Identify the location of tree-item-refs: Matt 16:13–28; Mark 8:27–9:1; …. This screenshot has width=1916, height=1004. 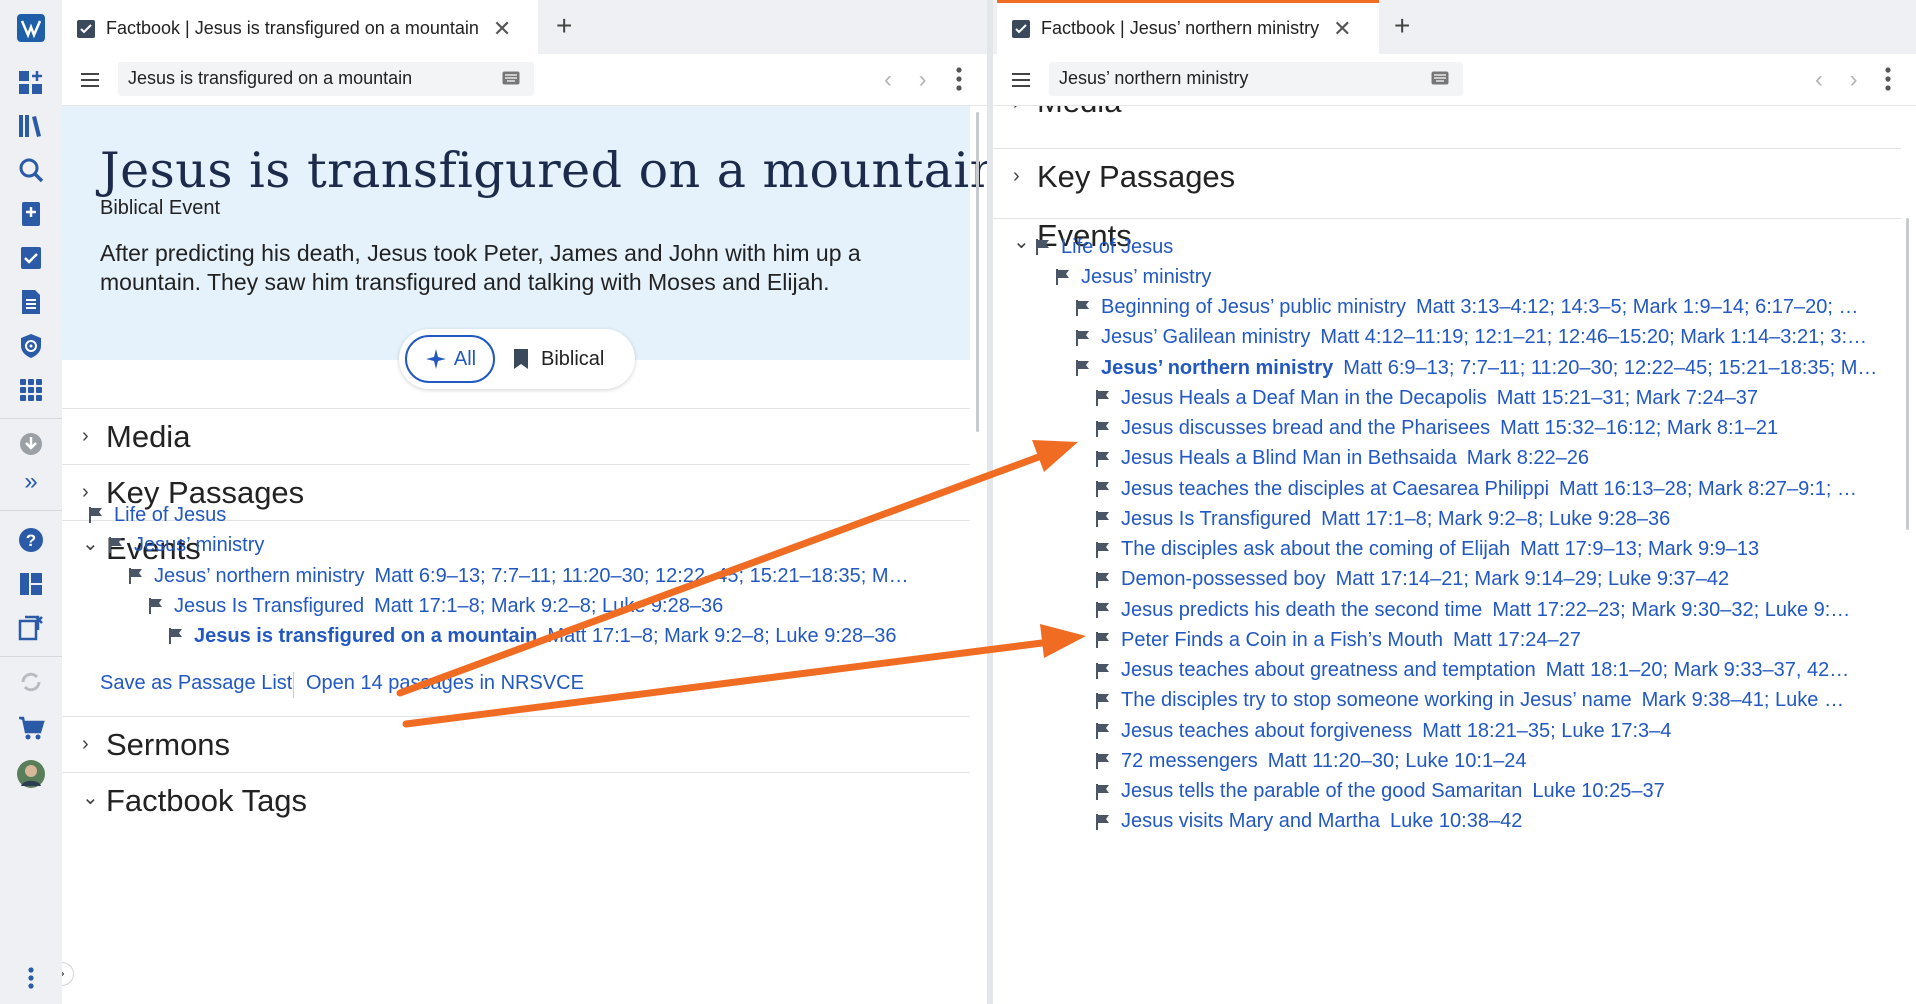
(1708, 489).